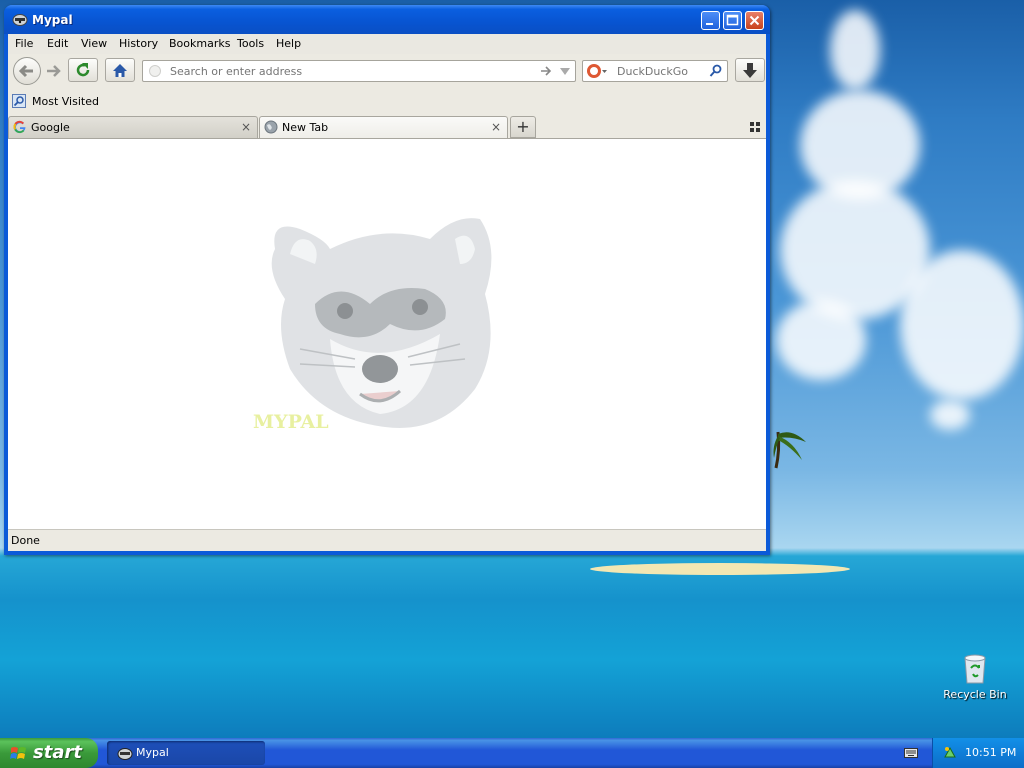 The image size is (1024, 768). What do you see at coordinates (19, 127) in the screenshot?
I see `google-icon` at bounding box center [19, 127].